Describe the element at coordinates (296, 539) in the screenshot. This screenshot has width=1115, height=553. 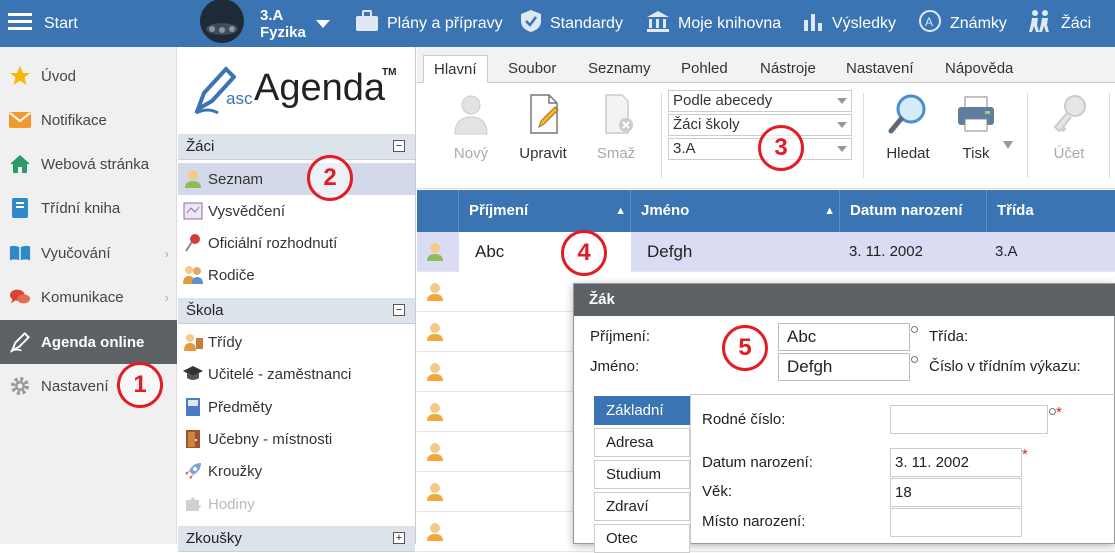
I see `tree-group-zkousky: Zkoušky +` at that location.